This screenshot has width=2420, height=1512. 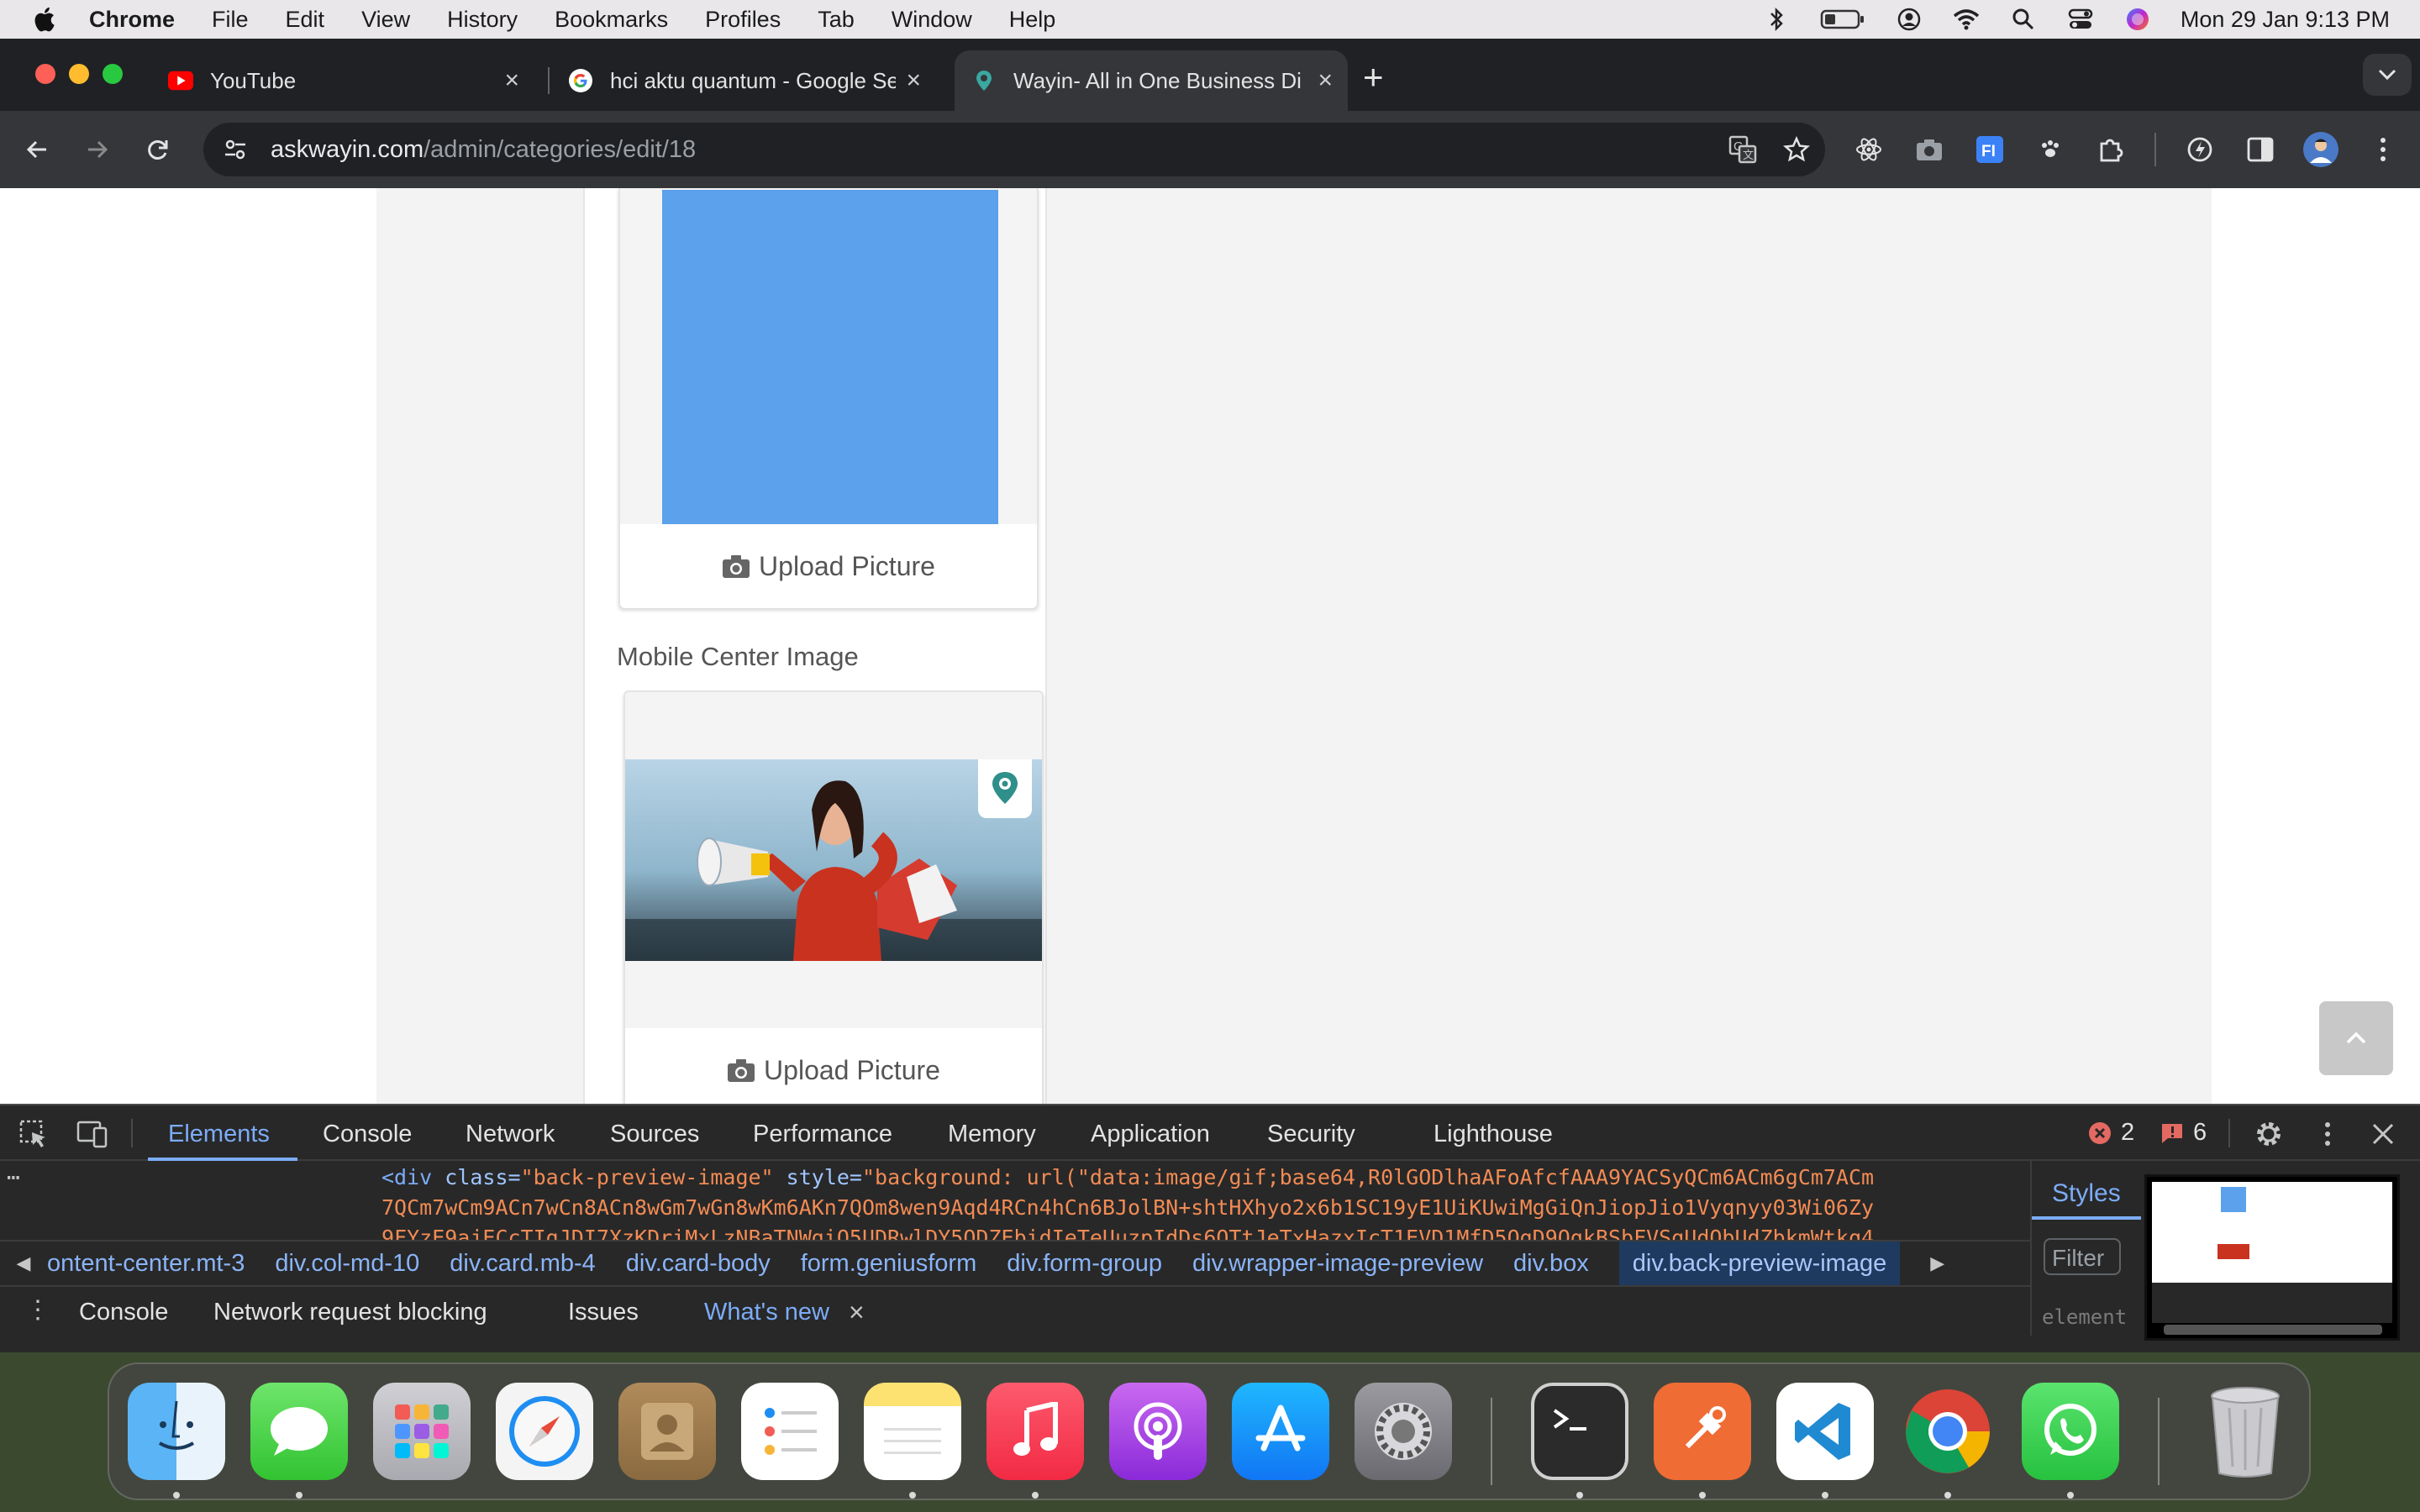 I want to click on tab-security: Security, so click(x=1311, y=1134).